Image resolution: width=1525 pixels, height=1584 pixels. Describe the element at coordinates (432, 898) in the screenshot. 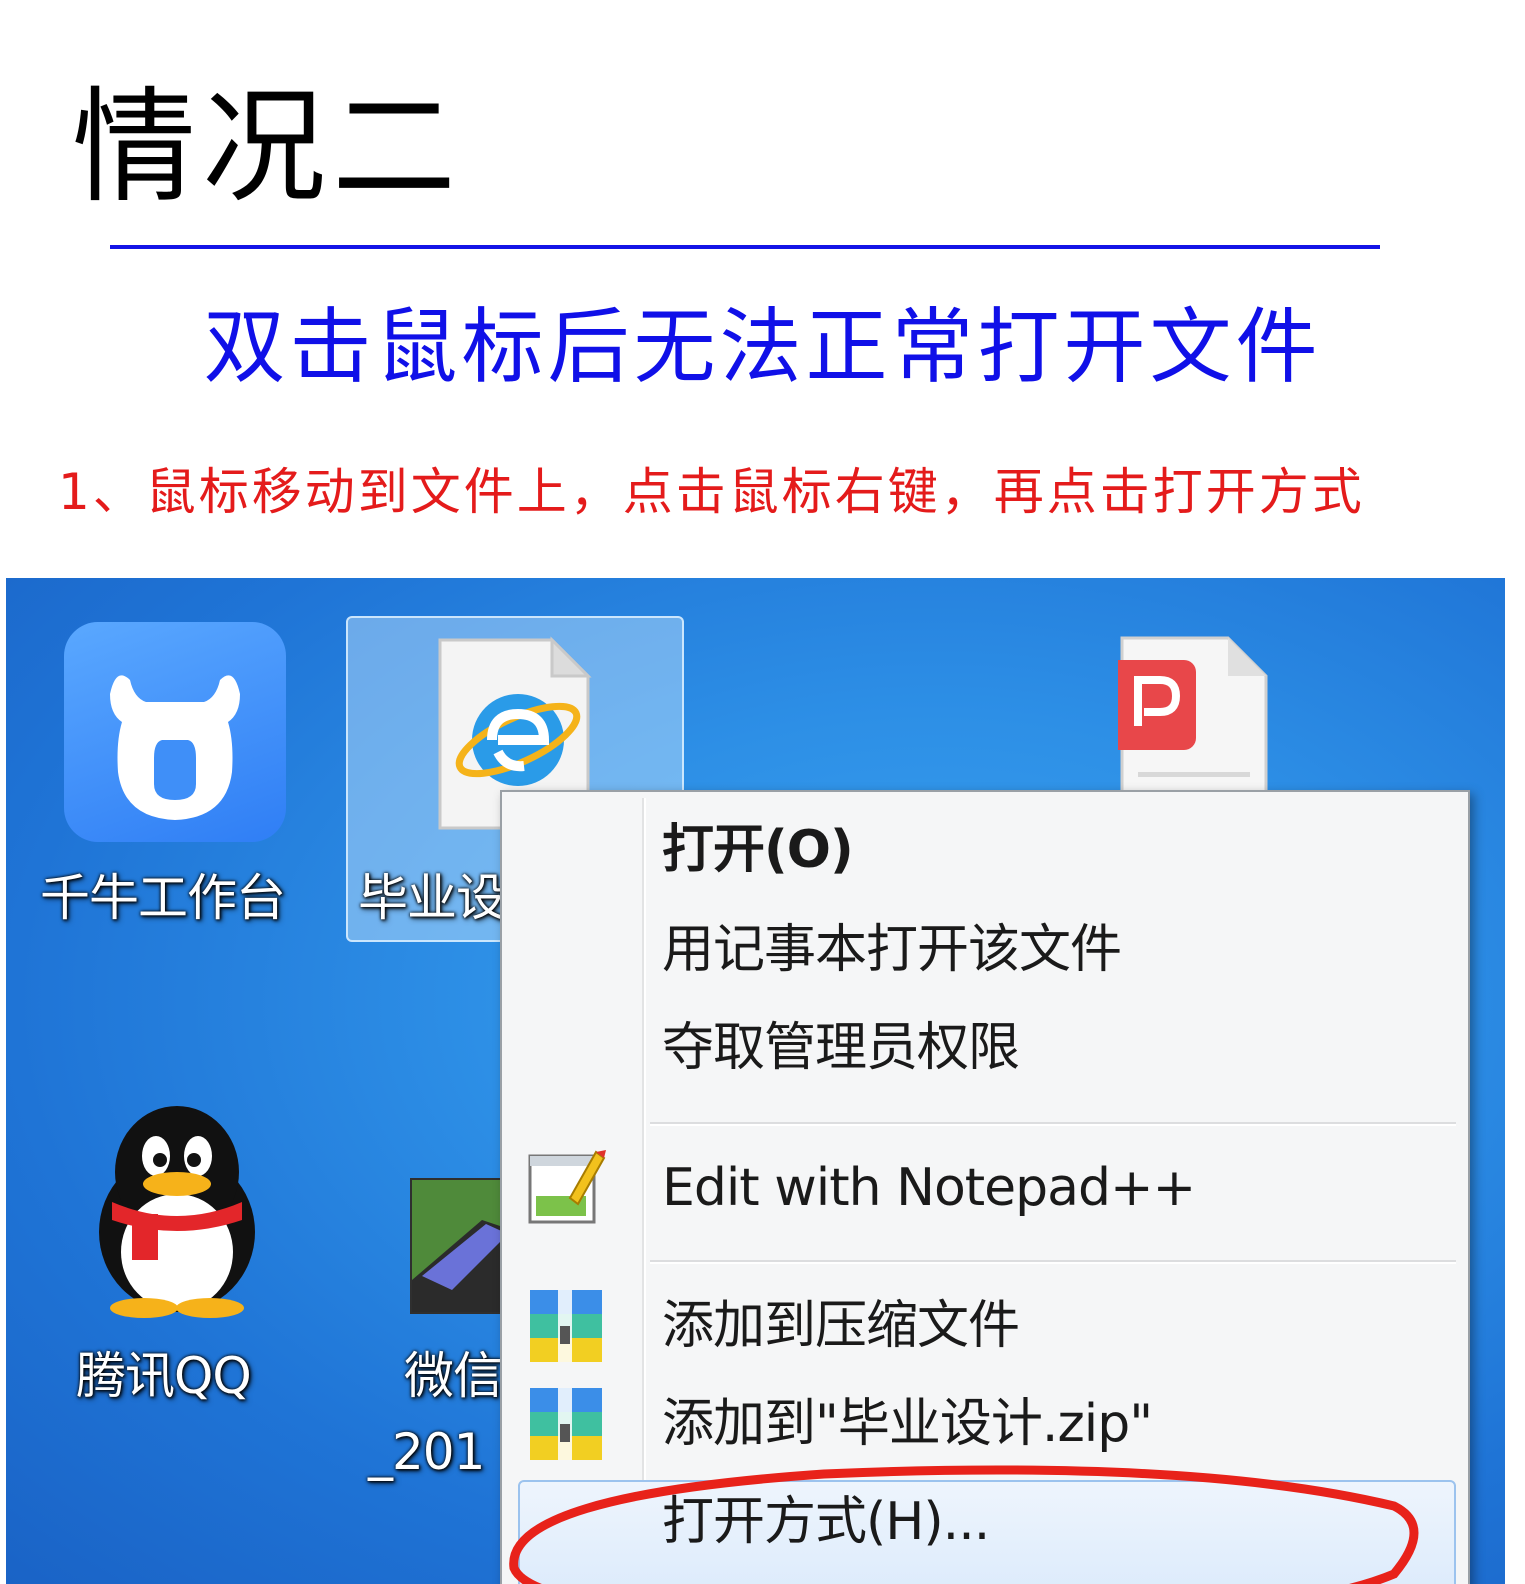

I see `desktop-icon-label: 毕业设` at that location.